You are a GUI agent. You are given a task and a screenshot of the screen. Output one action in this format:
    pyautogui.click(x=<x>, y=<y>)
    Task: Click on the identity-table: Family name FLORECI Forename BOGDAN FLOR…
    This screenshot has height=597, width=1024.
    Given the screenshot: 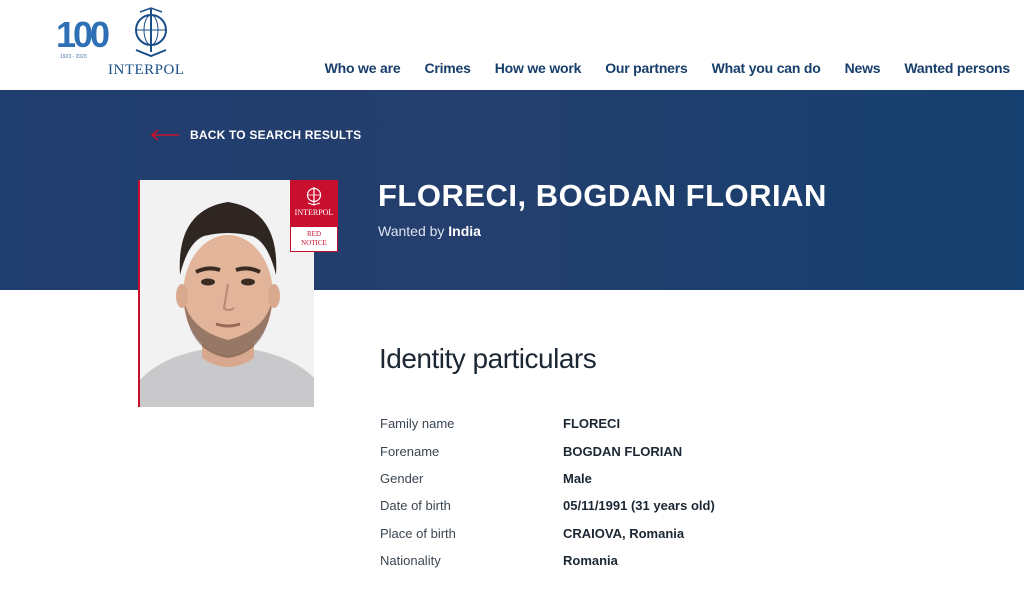 What is the action you would take?
    pyautogui.click(x=547, y=492)
    